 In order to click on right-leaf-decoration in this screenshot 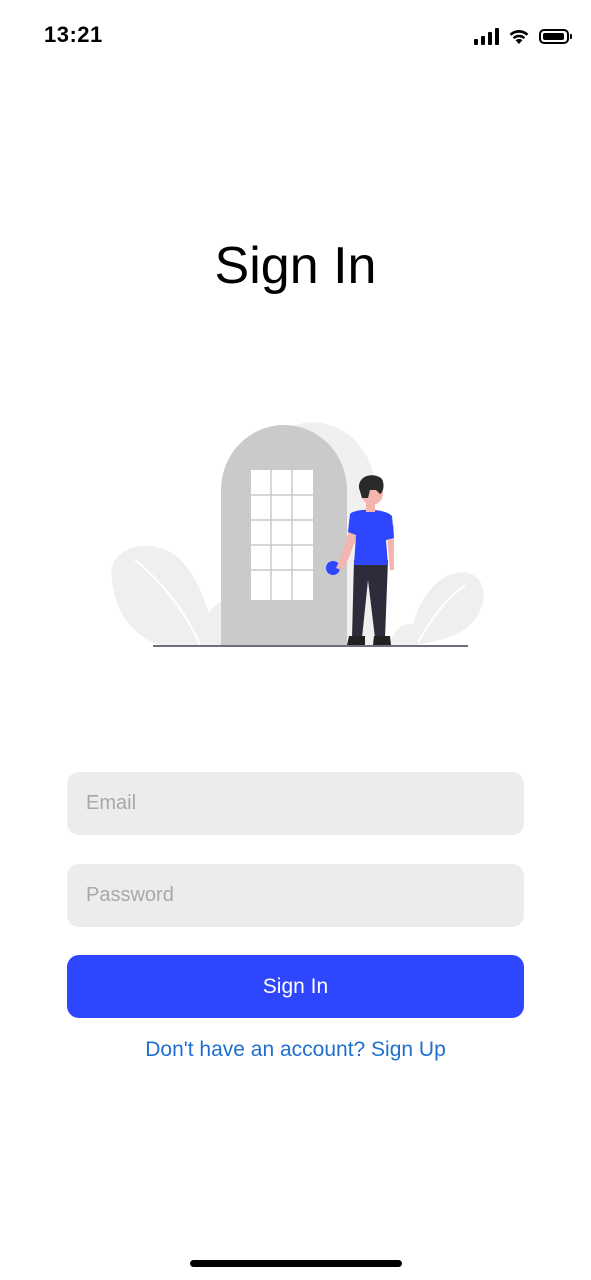, I will do `click(437, 608)`.